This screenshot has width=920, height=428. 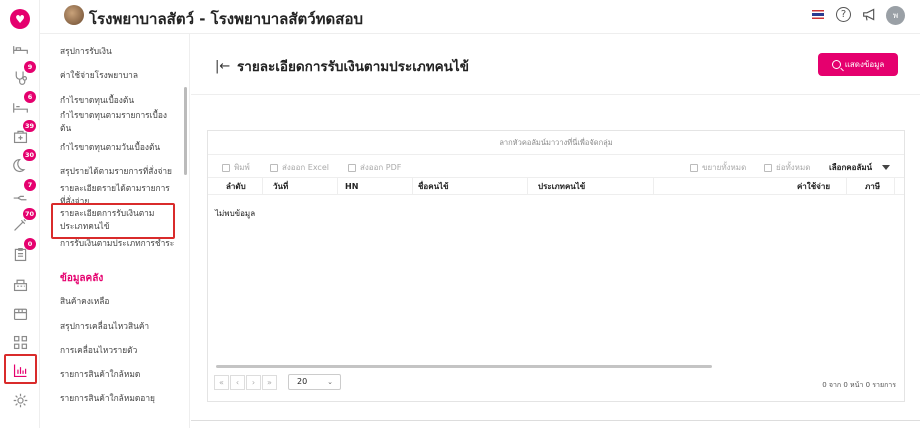 I want to click on show-data-label: แสดงข้อมูล, so click(x=864, y=64).